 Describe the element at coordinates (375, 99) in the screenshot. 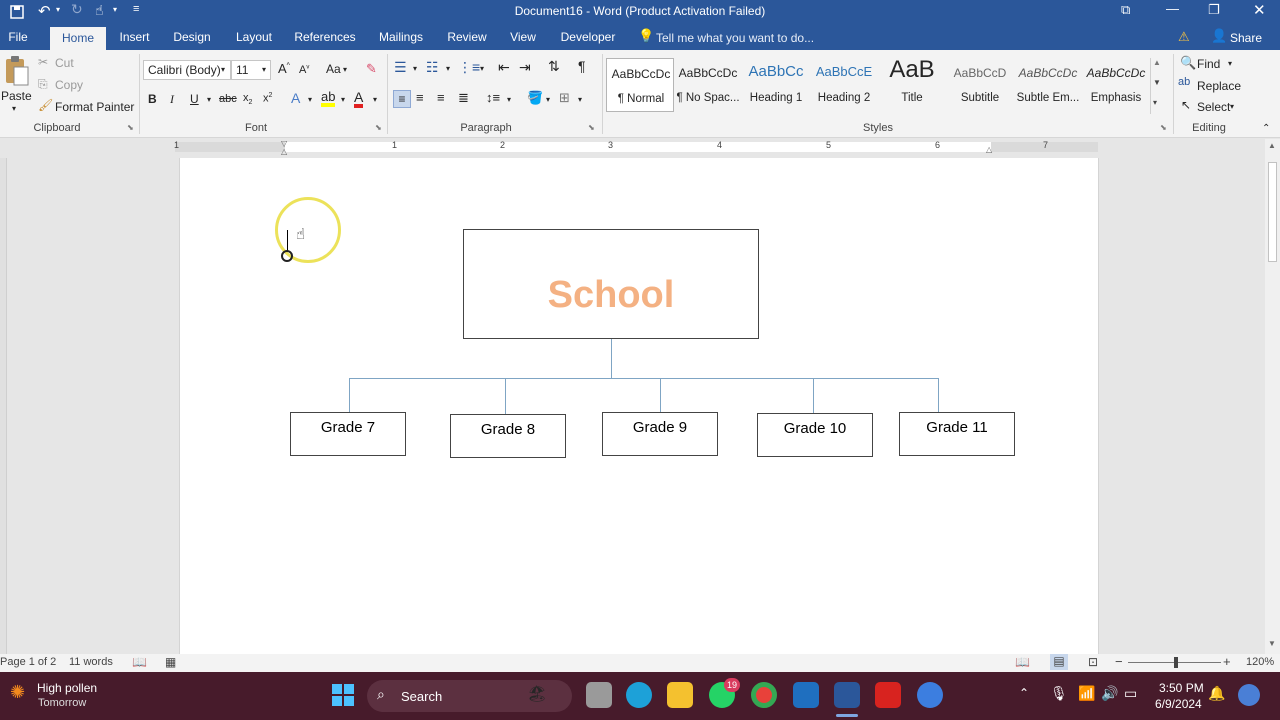

I see `font-color-dropdown-icon: ▾` at that location.